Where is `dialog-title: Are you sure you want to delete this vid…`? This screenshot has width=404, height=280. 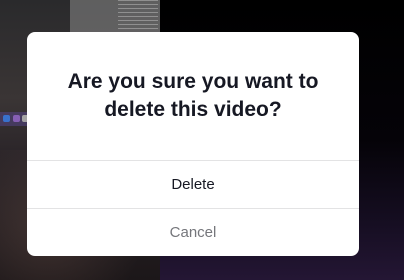 dialog-title: Are you sure you want to delete this vid… is located at coordinates (193, 95).